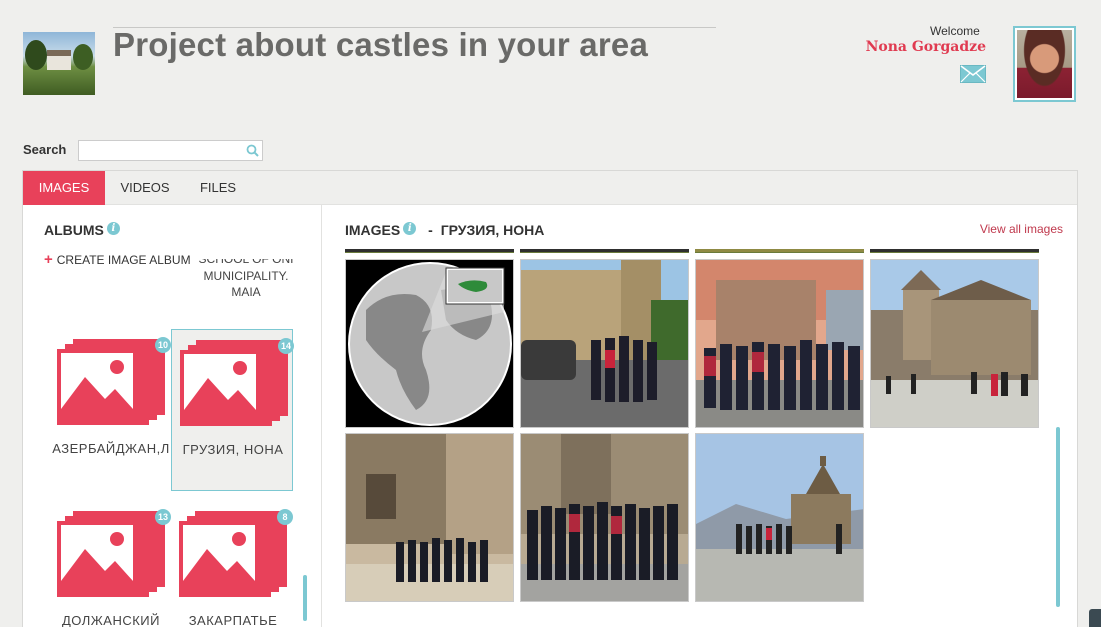  What do you see at coordinates (110, 620) in the screenshot?
I see `album-name: ДОЛЖАНСКИЙ` at bounding box center [110, 620].